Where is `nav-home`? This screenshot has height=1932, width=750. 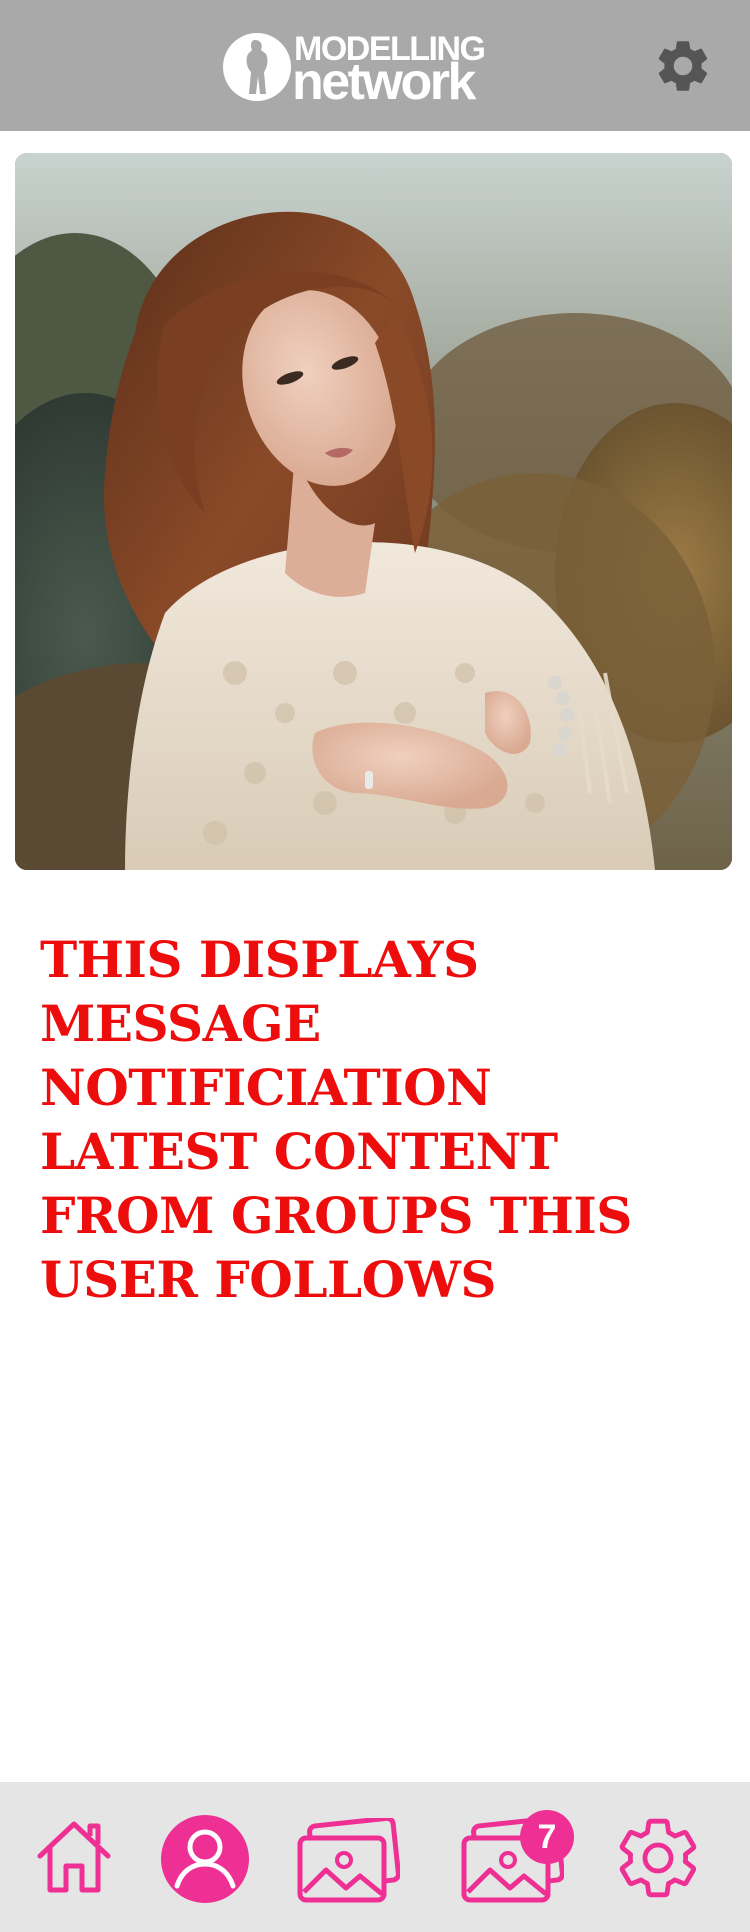 nav-home is located at coordinates (71, 1857).